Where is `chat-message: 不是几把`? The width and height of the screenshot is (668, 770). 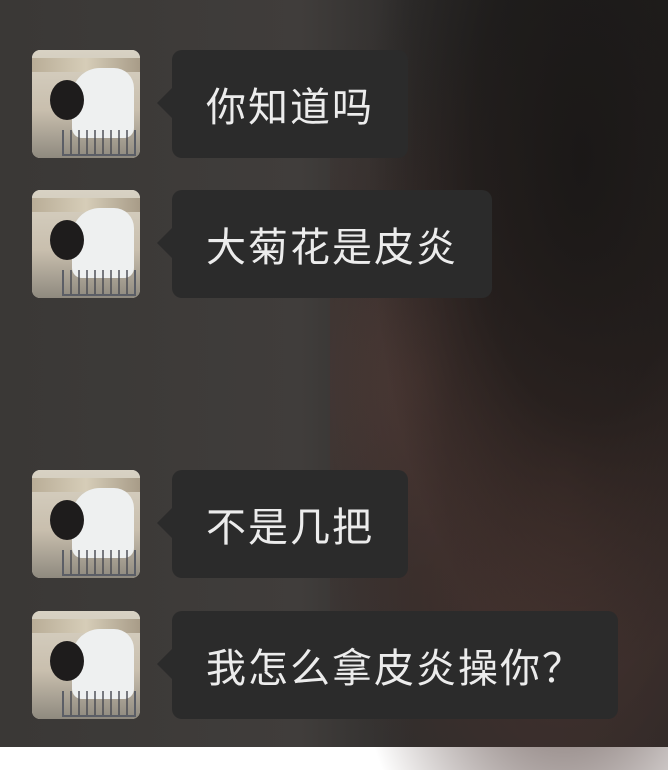 chat-message: 不是几把 is located at coordinates (220, 524).